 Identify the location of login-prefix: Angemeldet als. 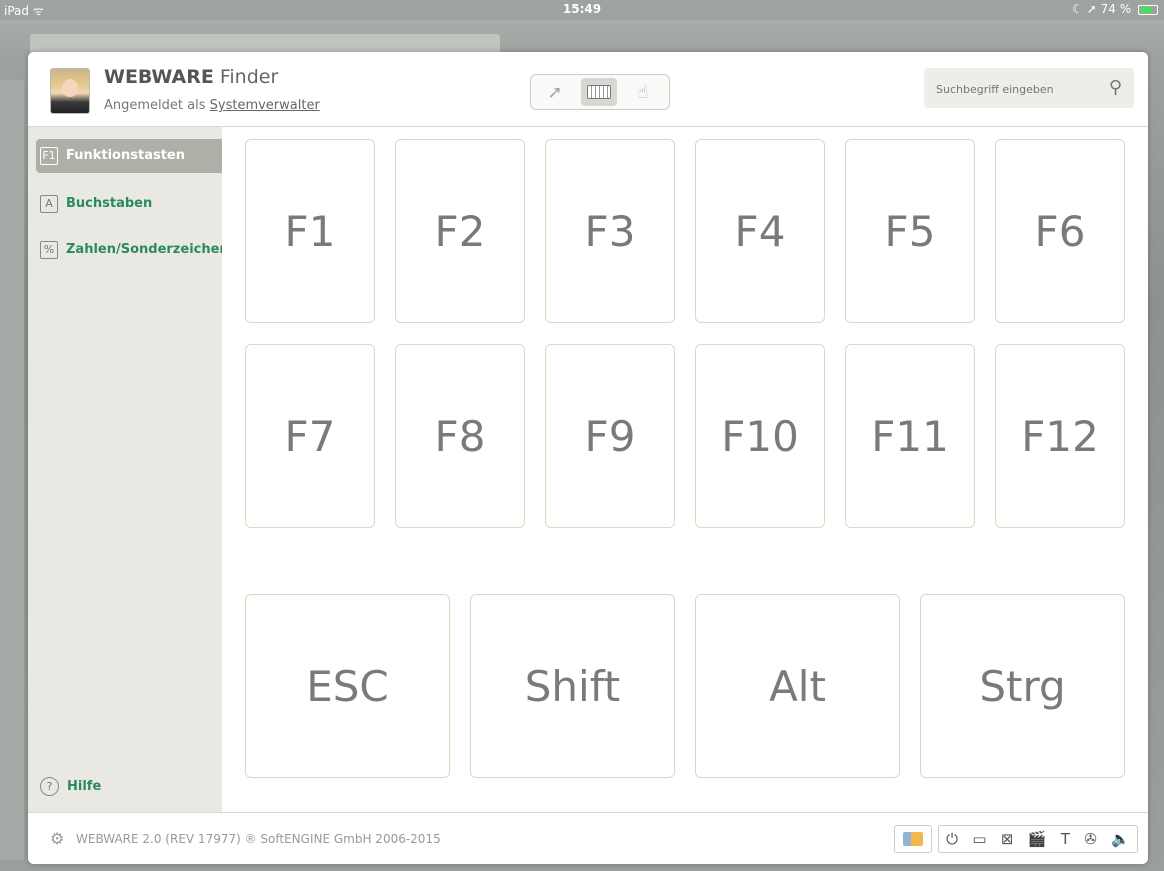
(155, 105).